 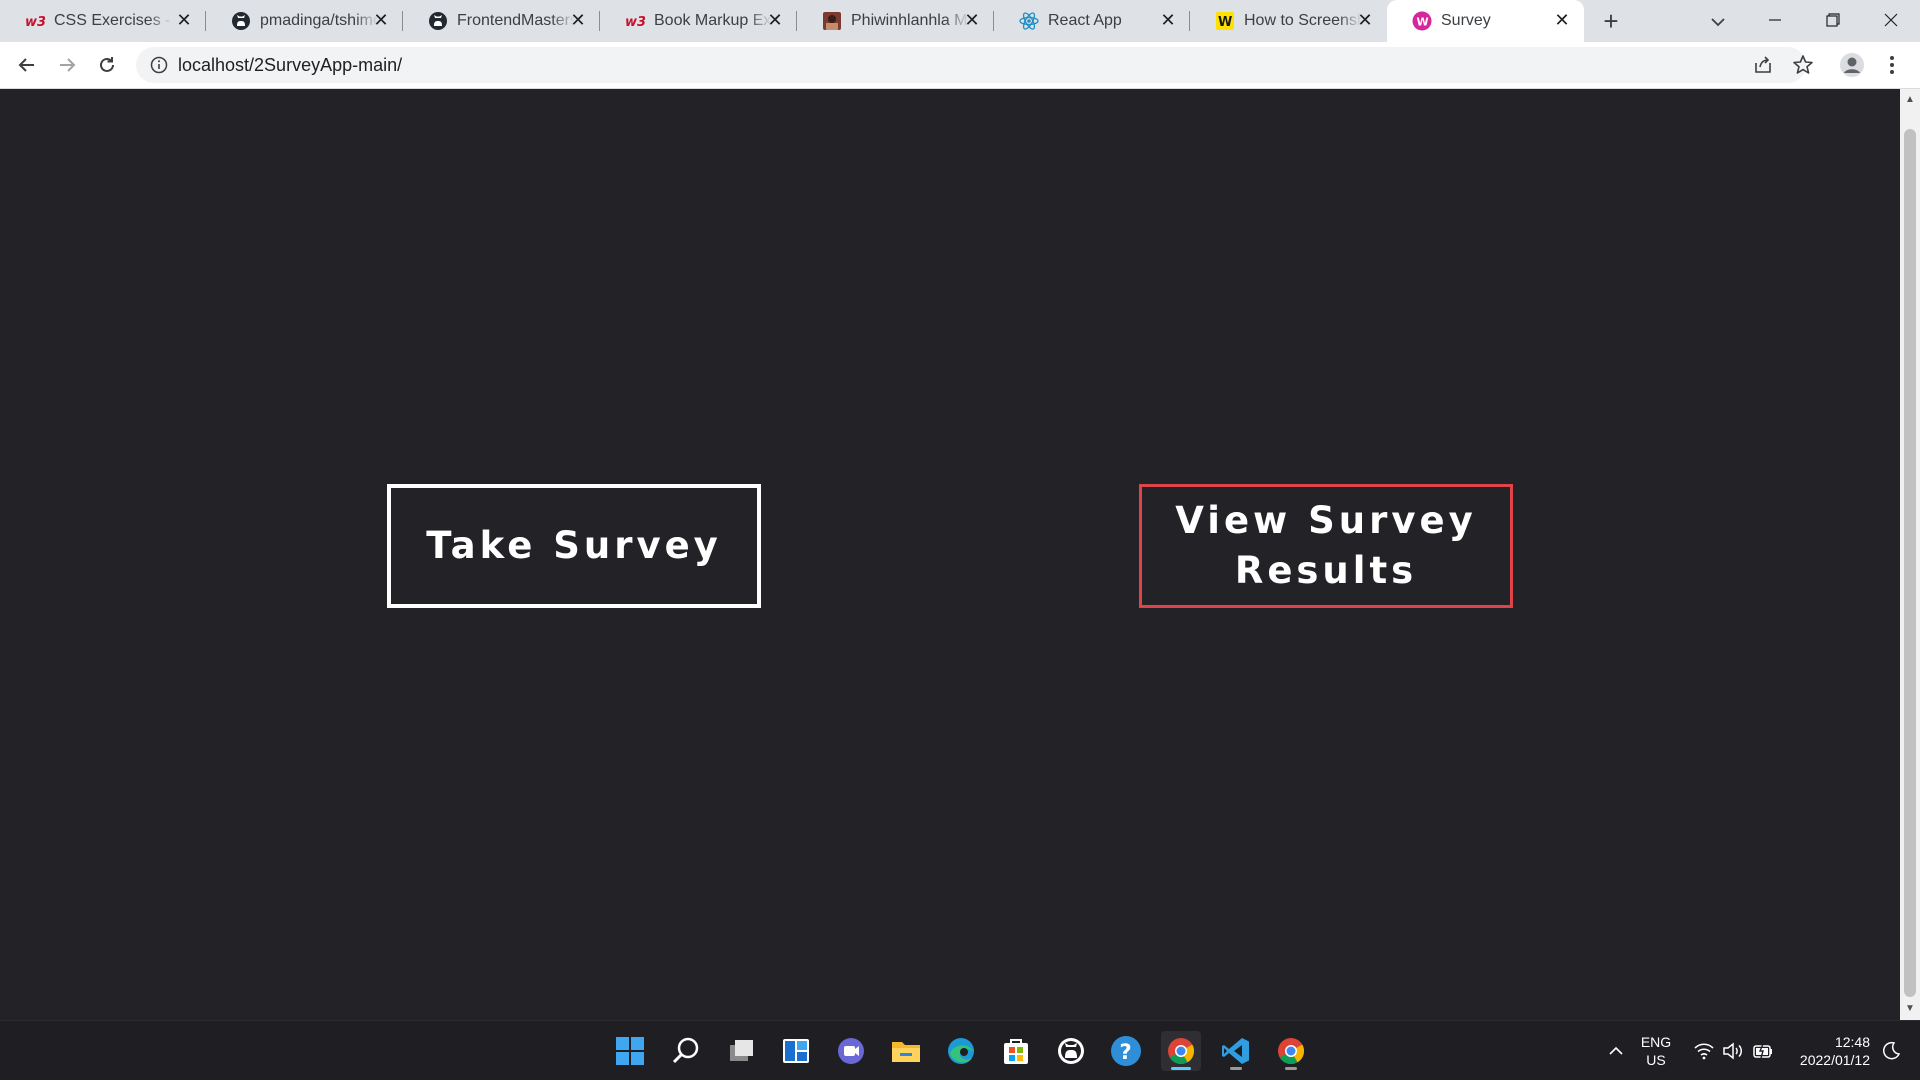 What do you see at coordinates (1656, 1042) in the screenshot?
I see `language-code: ENG` at bounding box center [1656, 1042].